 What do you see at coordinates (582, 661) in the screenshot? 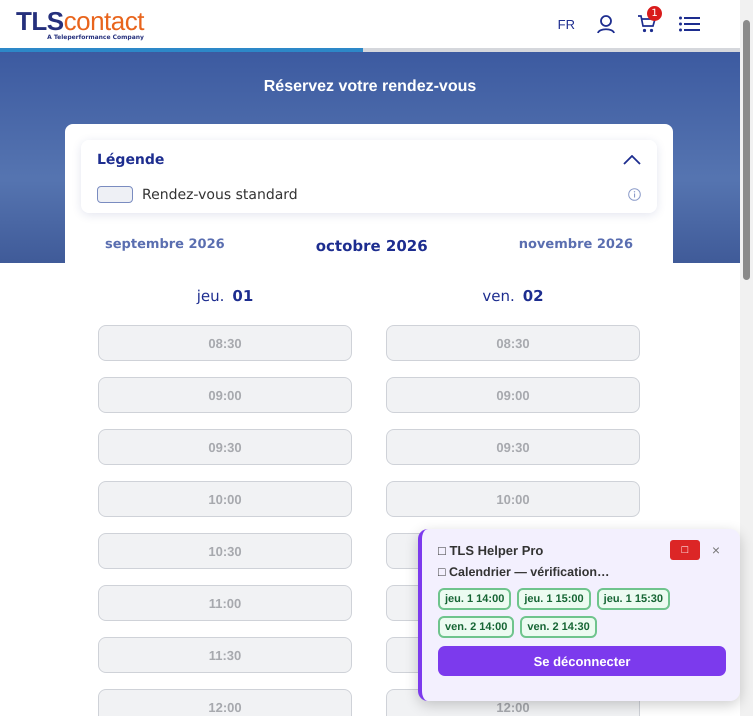
I see `logout-button: Se déconnecter` at bounding box center [582, 661].